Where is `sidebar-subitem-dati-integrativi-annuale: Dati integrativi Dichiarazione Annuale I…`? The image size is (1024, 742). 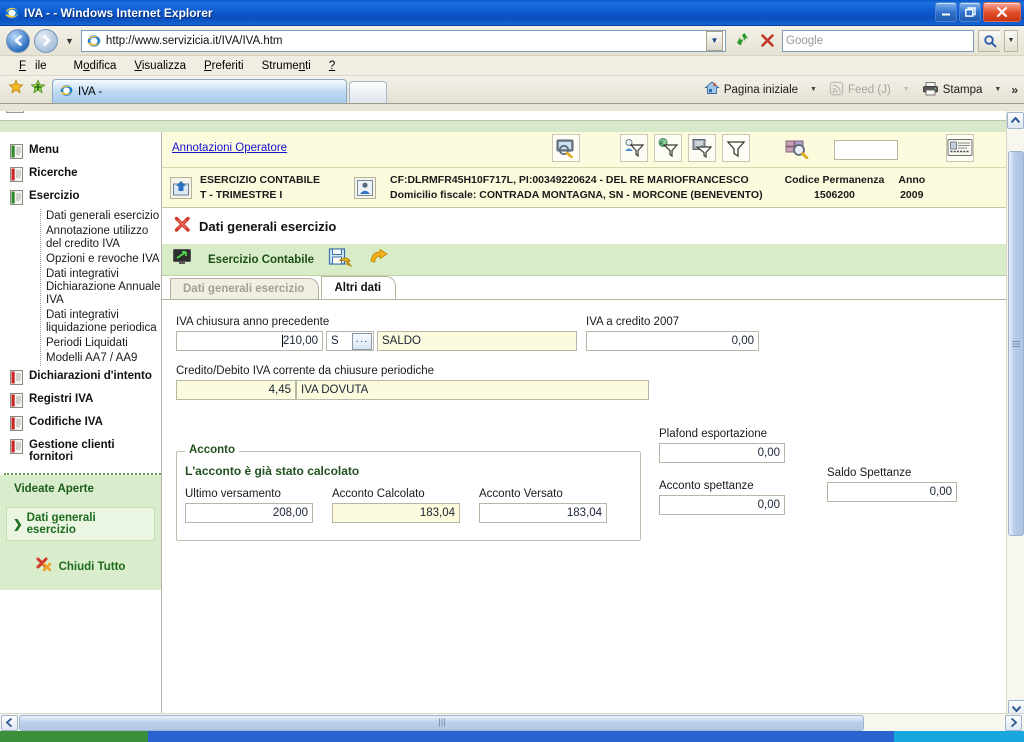 sidebar-subitem-dati-integrativi-annuale: Dati integrativi Dichiarazione Annuale I… is located at coordinates (103, 287).